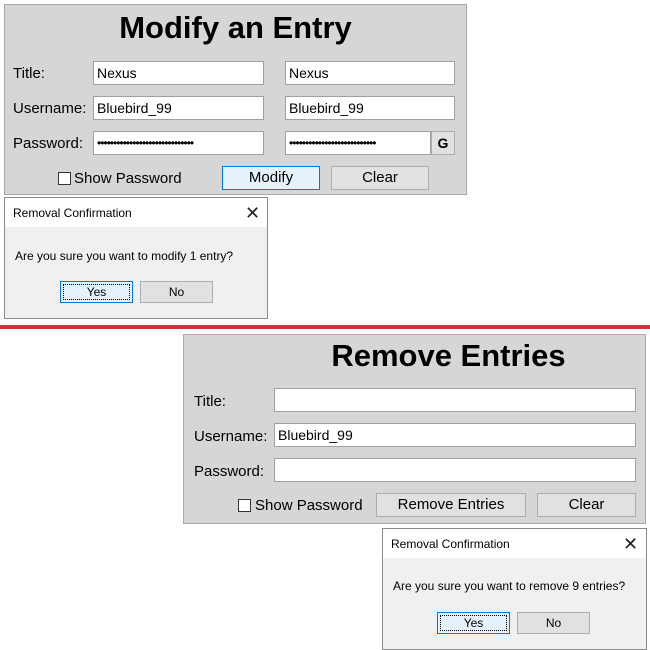 This screenshot has width=650, height=650. What do you see at coordinates (443, 143) in the screenshot?
I see `generate-password-button: G` at bounding box center [443, 143].